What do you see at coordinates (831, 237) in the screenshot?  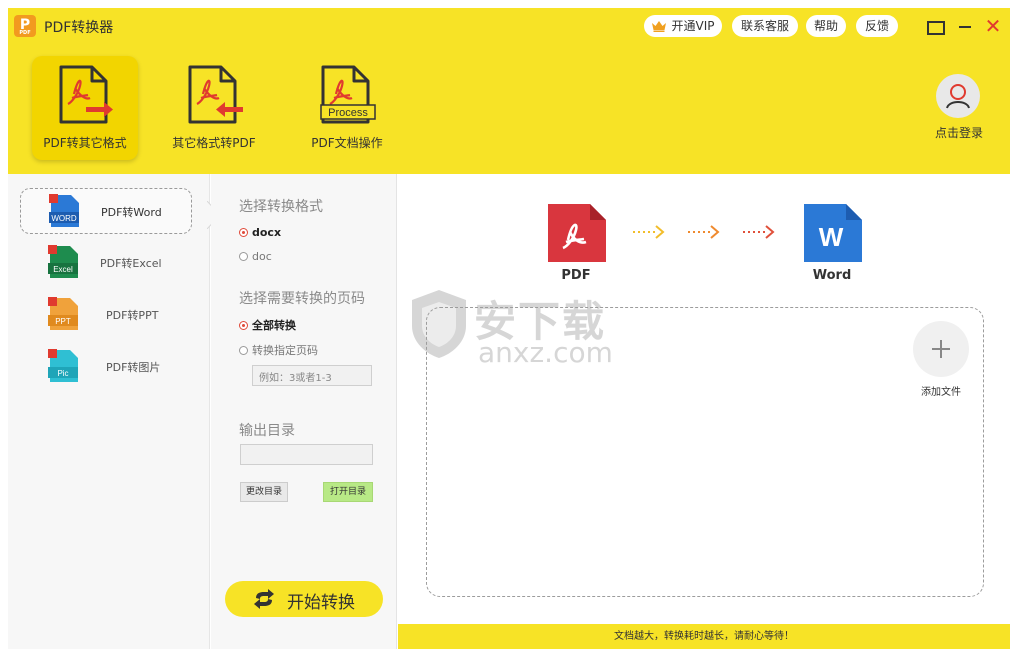 I see `word-big-letter: W` at bounding box center [831, 237].